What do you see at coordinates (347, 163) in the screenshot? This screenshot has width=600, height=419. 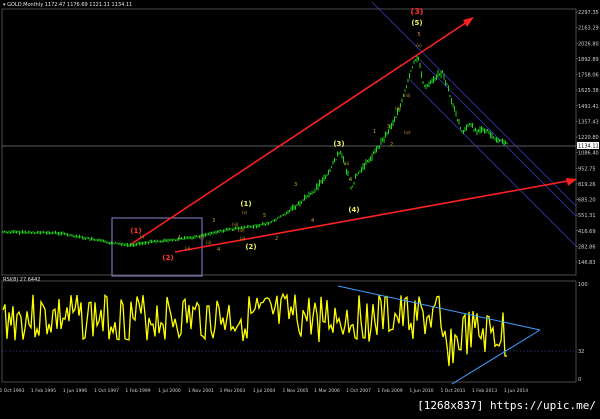 I see `wave-label-ii-mid: (ii)` at bounding box center [347, 163].